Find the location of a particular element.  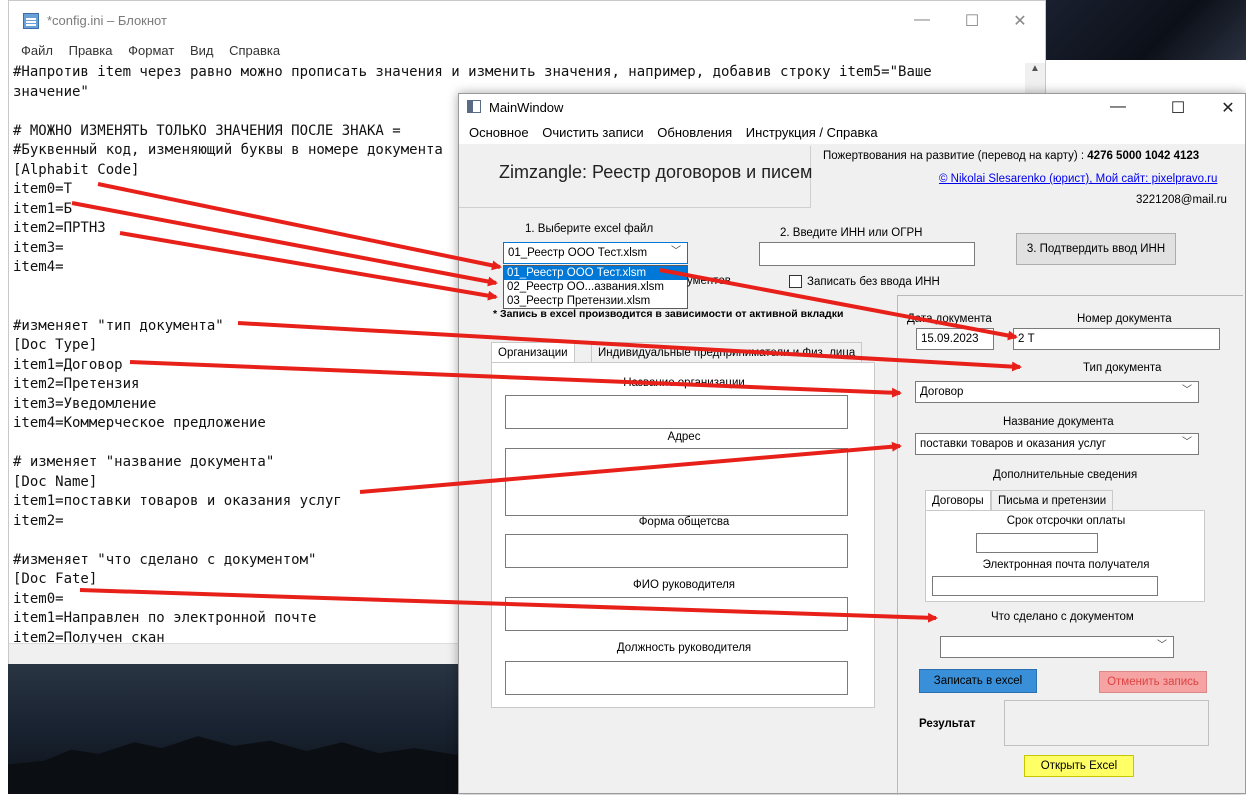

doc-number-input: 2 Т is located at coordinates (1116, 339).